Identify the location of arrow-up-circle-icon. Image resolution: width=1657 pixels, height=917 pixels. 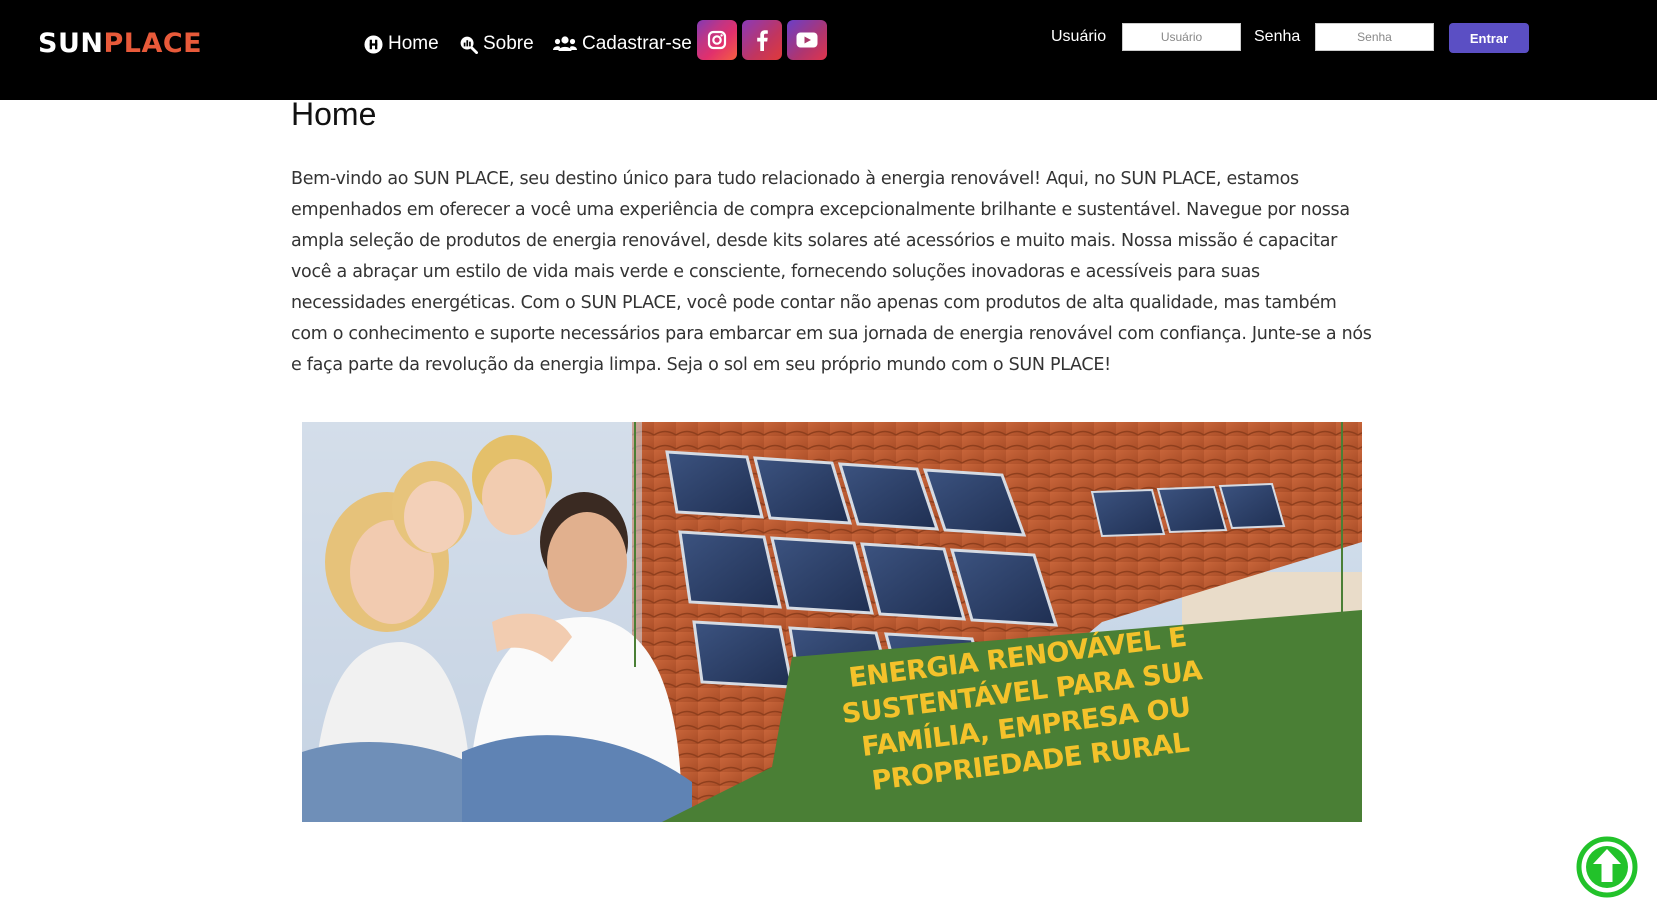
(1607, 867).